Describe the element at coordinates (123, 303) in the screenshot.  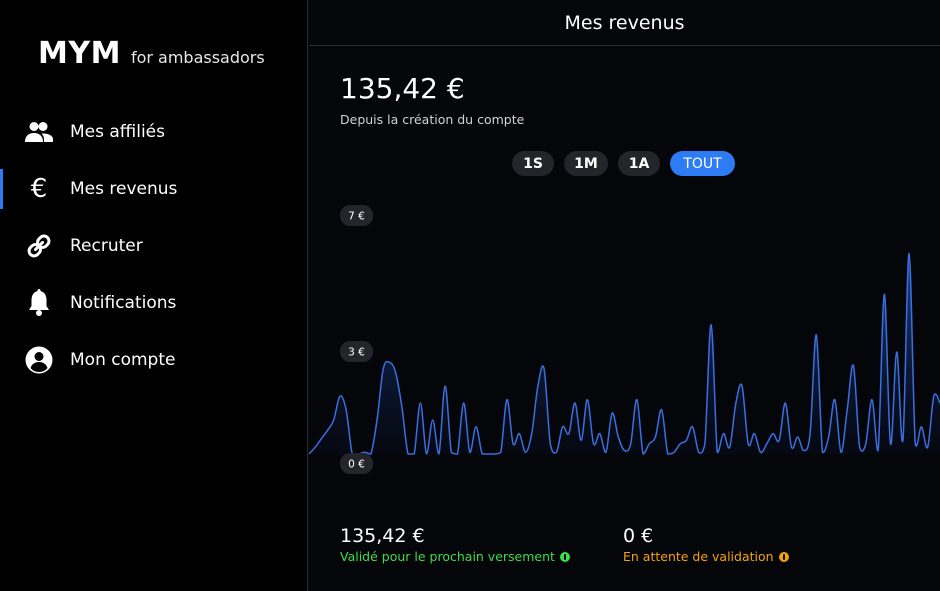
I see `sidebar-item-label: Notifications` at that location.